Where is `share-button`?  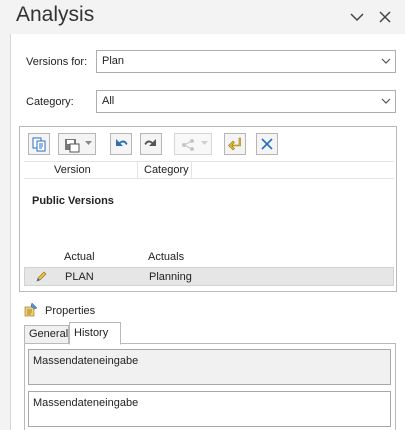 share-button is located at coordinates (193, 144).